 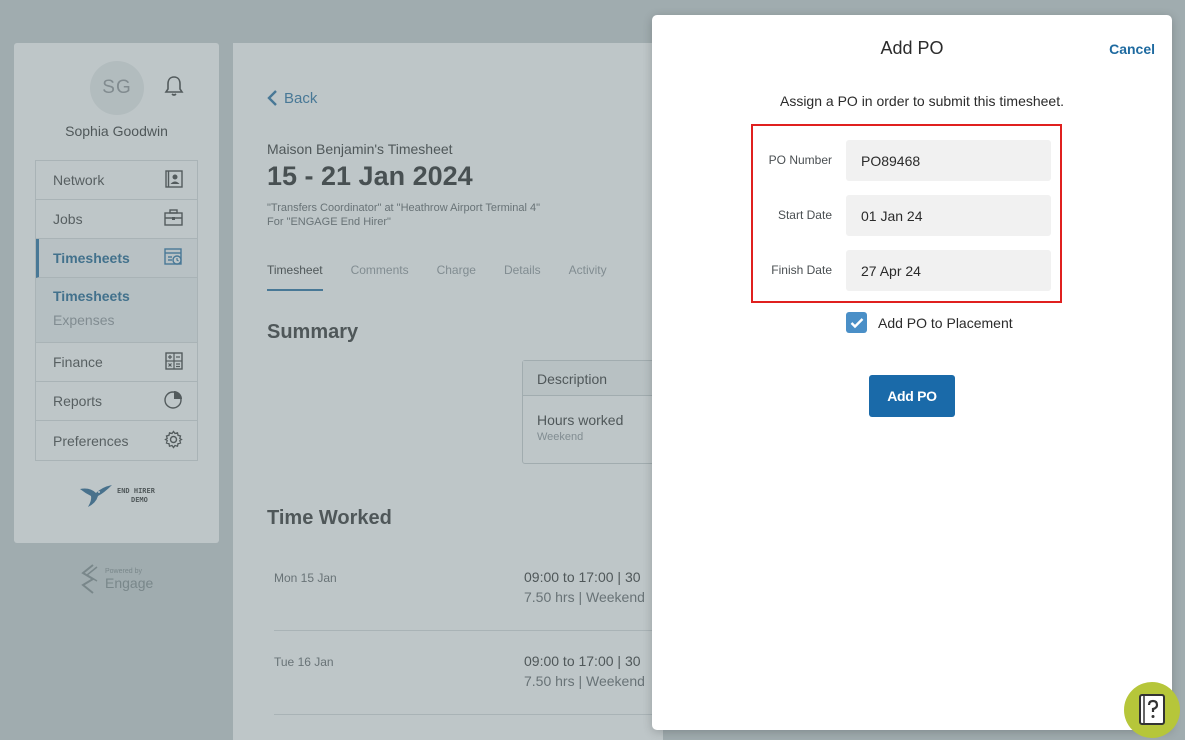 I want to click on add-to-placement-row: Add PO to Placement, so click(x=929, y=322).